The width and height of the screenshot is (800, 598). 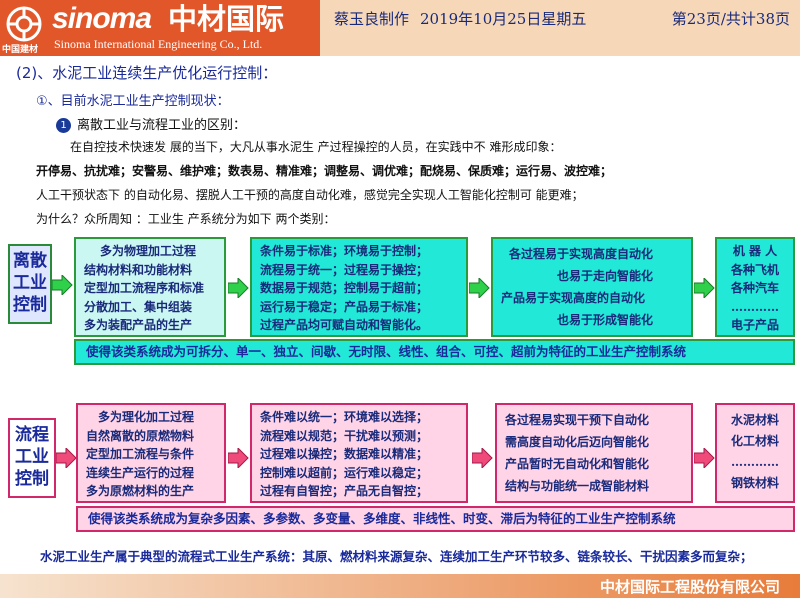 I want to click on section-title: (2)、水泥工业连续生产优化运行控制：, so click(x=147, y=73).